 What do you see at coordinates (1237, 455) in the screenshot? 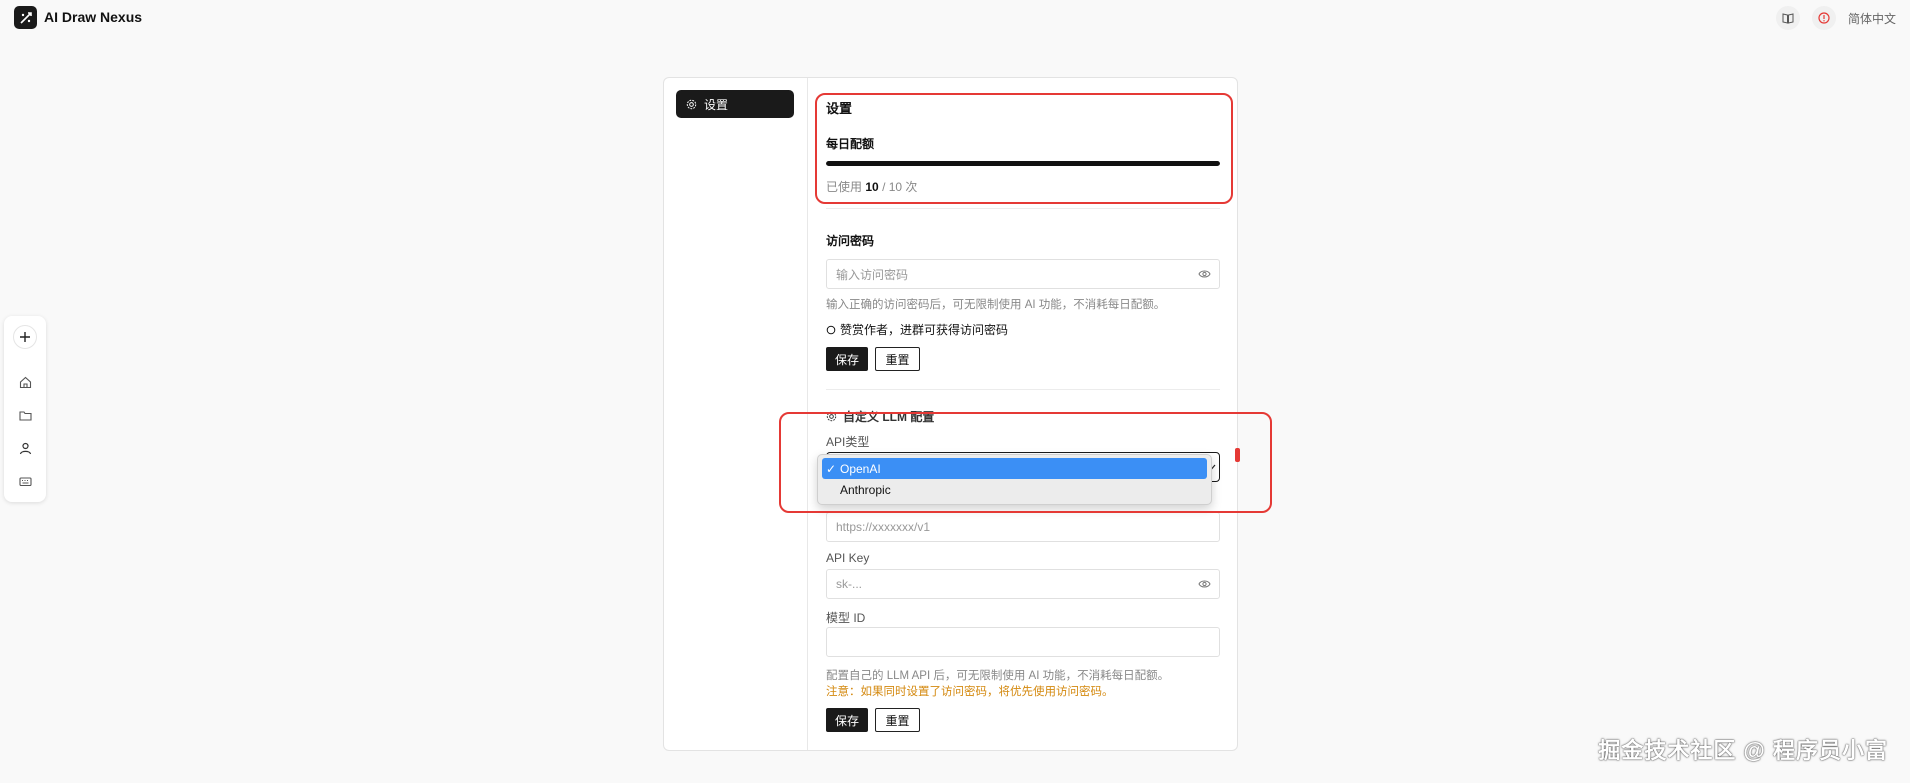
I see `annotation-mark` at bounding box center [1237, 455].